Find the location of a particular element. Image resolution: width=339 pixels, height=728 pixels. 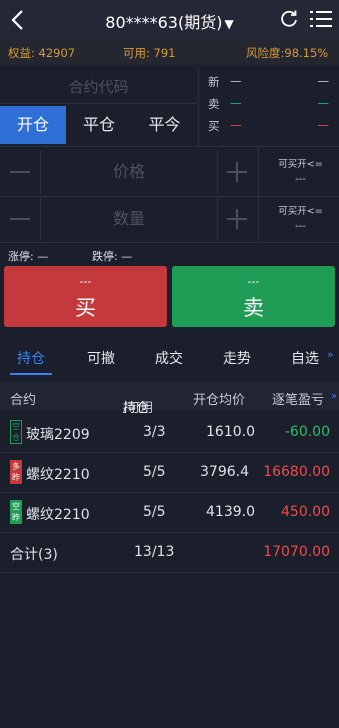

buy-open-limit-price: 可买开<= --- is located at coordinates (300, 170).